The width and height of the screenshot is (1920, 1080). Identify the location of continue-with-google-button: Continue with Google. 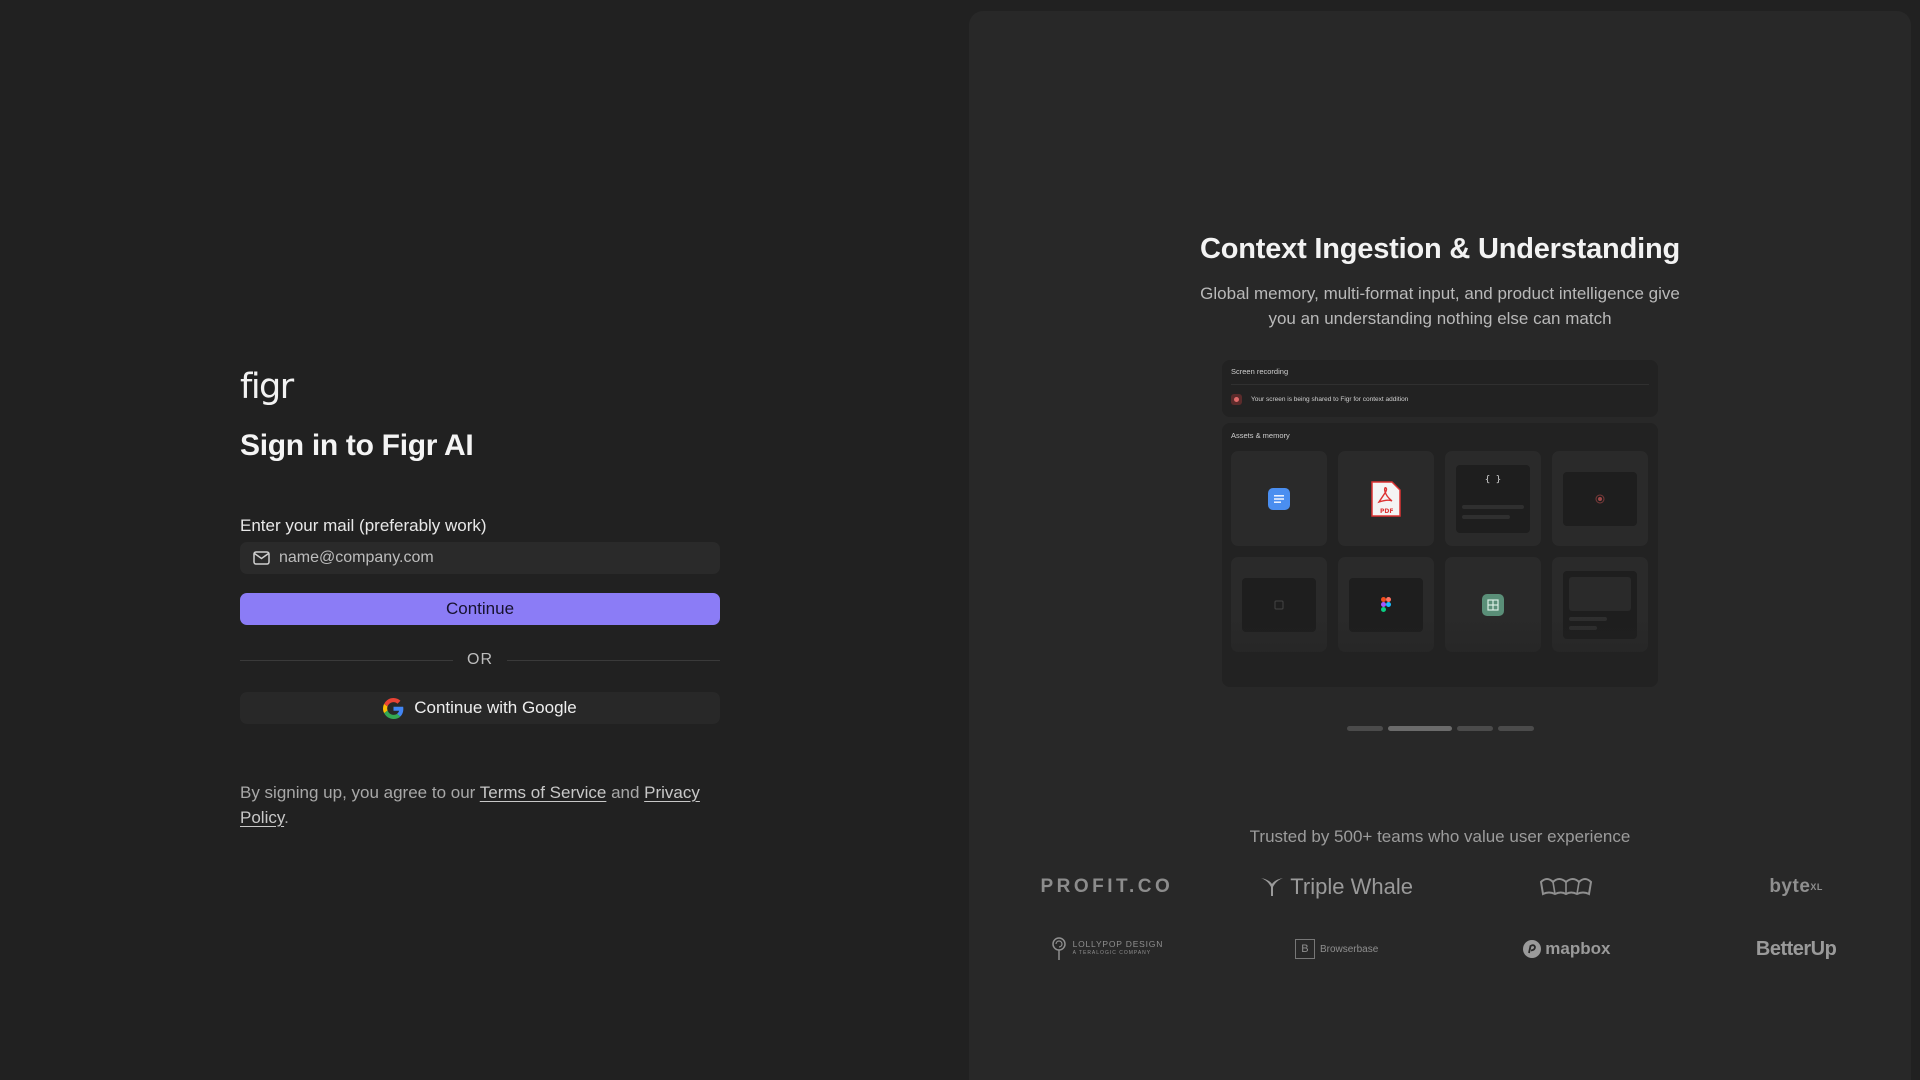
(480, 708).